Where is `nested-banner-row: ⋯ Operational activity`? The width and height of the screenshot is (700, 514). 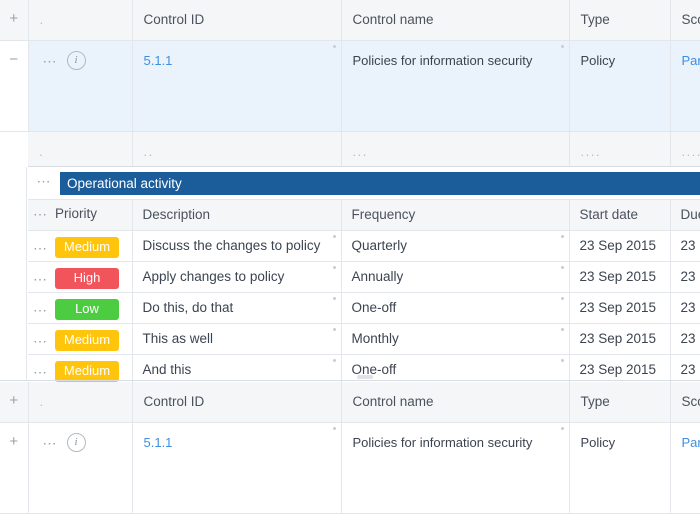
nested-banner-row: ⋯ Operational activity is located at coordinates (364, 183).